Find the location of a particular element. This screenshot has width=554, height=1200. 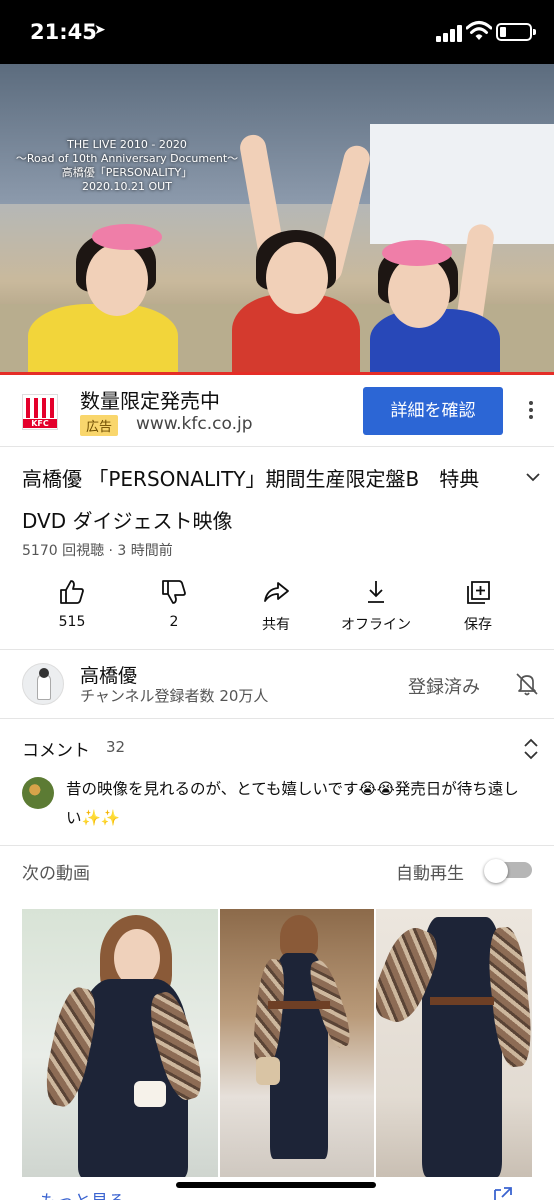

comments-section: コメント 32 昔の映像を見れるのが、とても嬉しいです😭😭発売日が待ち遠しい✨✨ is located at coordinates (277, 783).